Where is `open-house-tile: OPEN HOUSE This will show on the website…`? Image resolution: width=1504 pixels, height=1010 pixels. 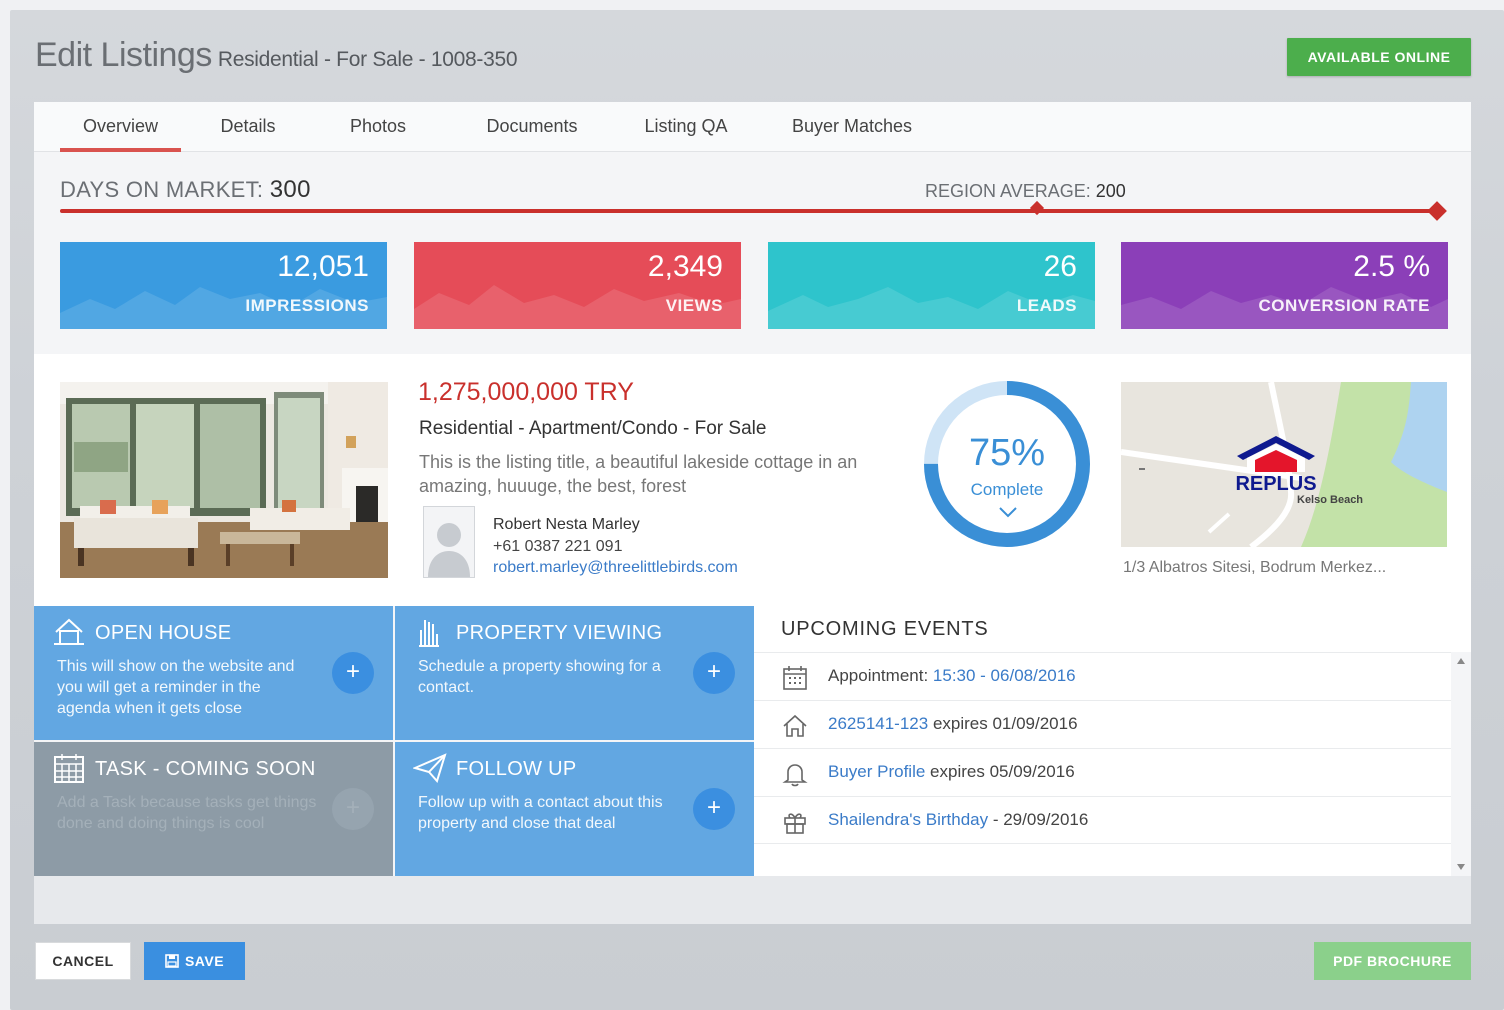
open-house-tile: OPEN HOUSE This will show on the website… is located at coordinates (213, 673).